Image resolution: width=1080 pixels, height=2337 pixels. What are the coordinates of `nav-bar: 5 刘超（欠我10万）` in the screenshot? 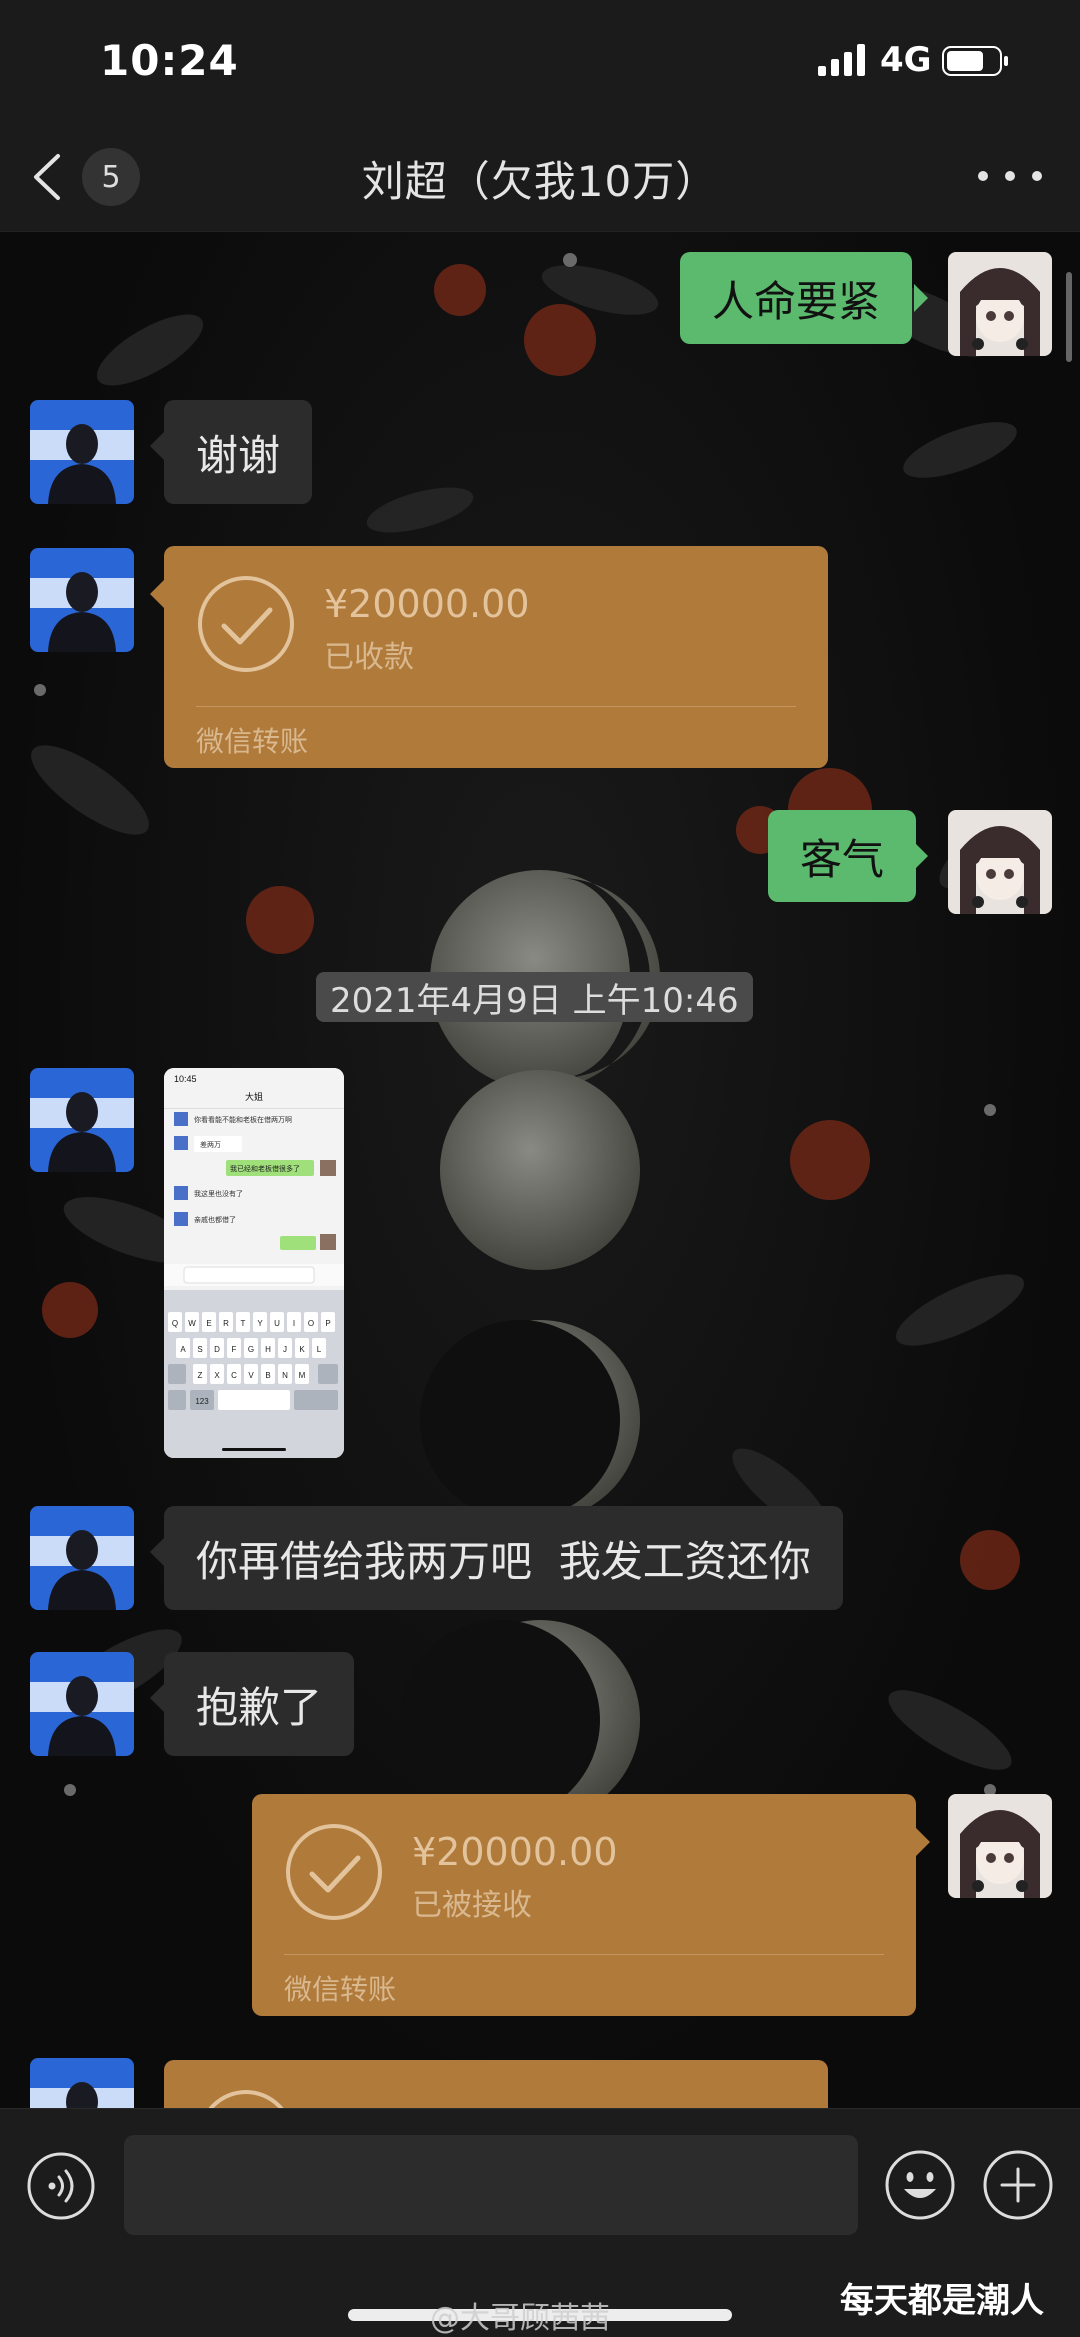 It's located at (540, 176).